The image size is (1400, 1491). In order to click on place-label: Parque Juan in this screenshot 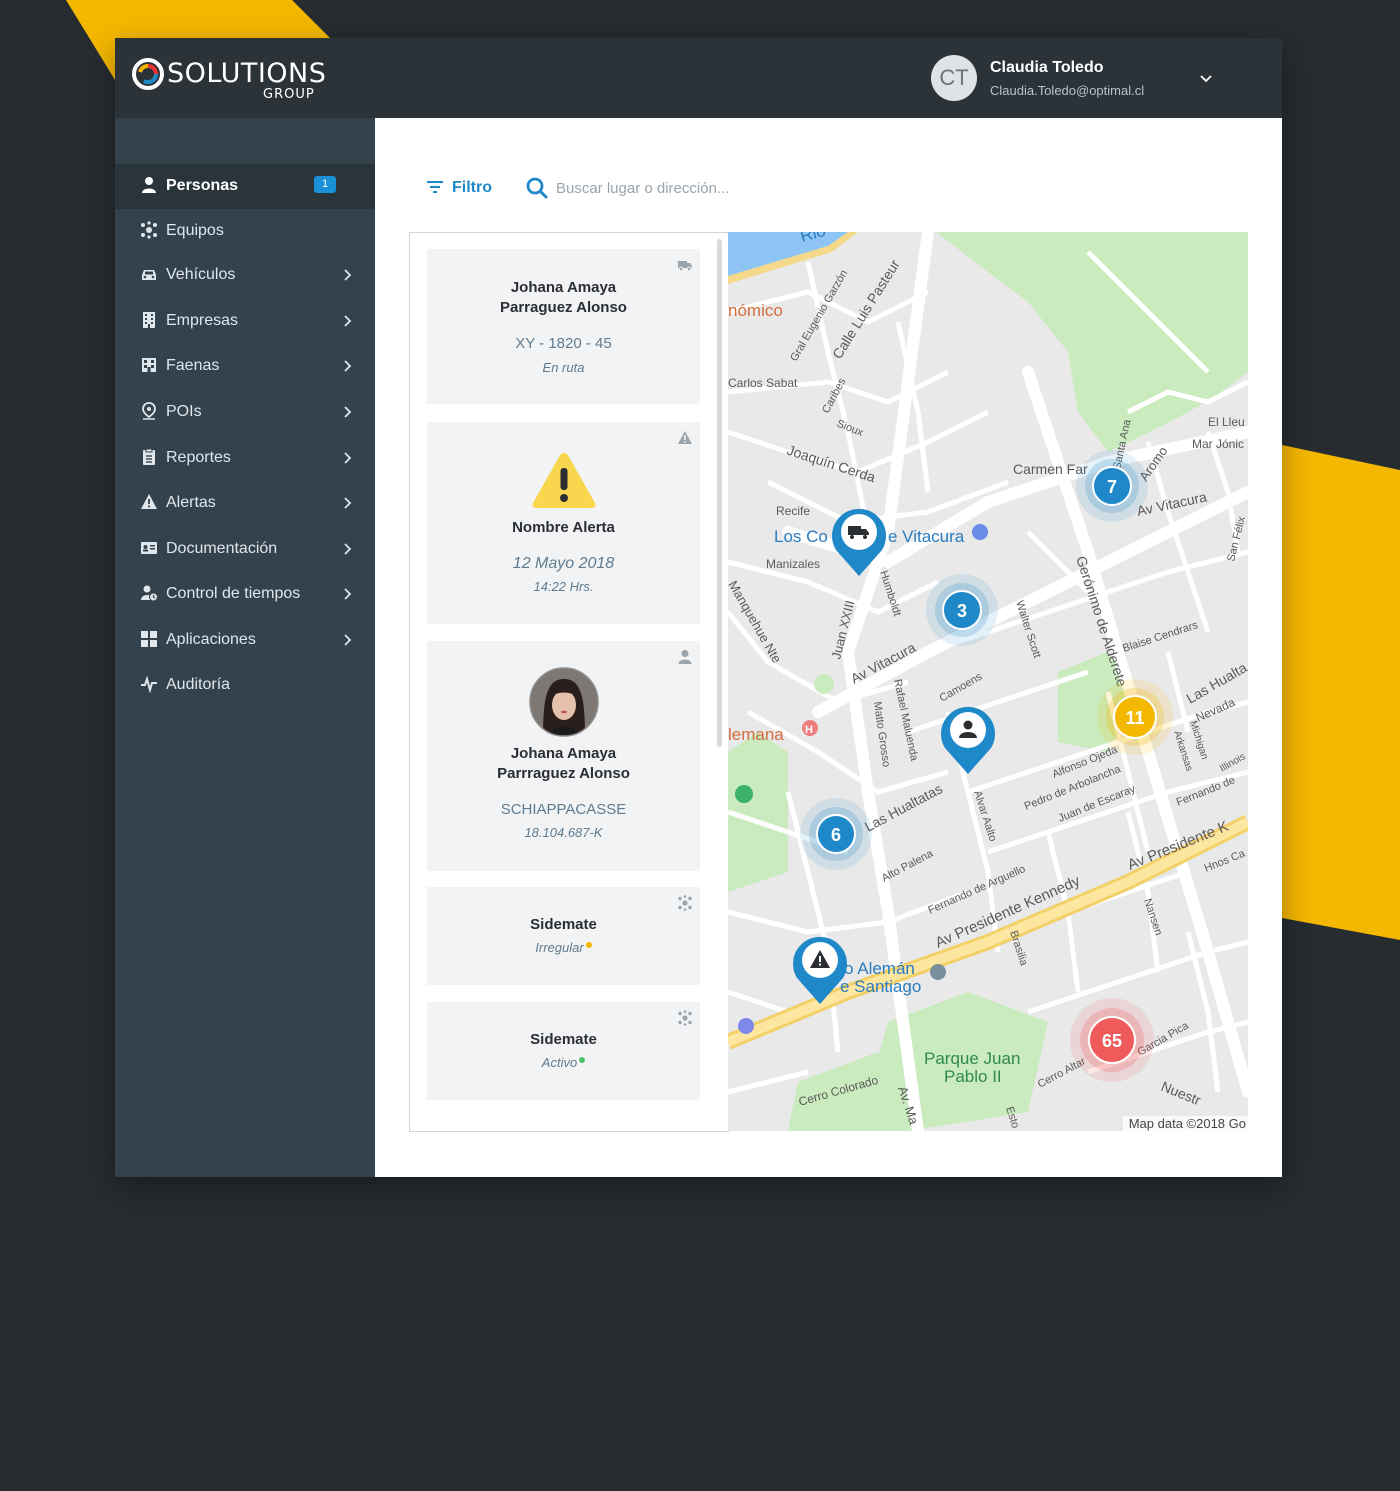, I will do `click(972, 1058)`.